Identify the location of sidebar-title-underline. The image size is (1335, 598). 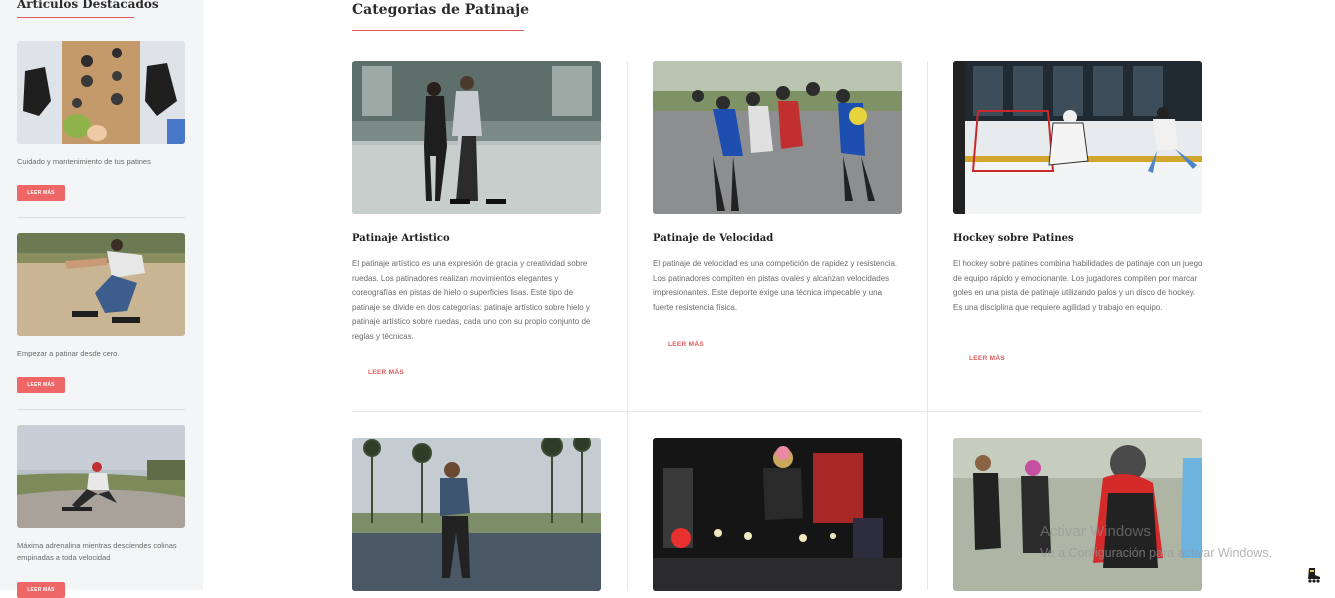
(75, 17).